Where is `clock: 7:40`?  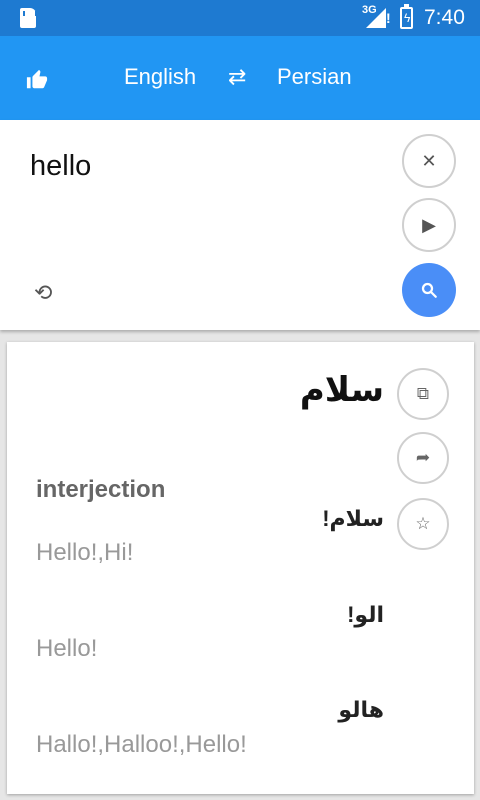 clock: 7:40 is located at coordinates (444, 17).